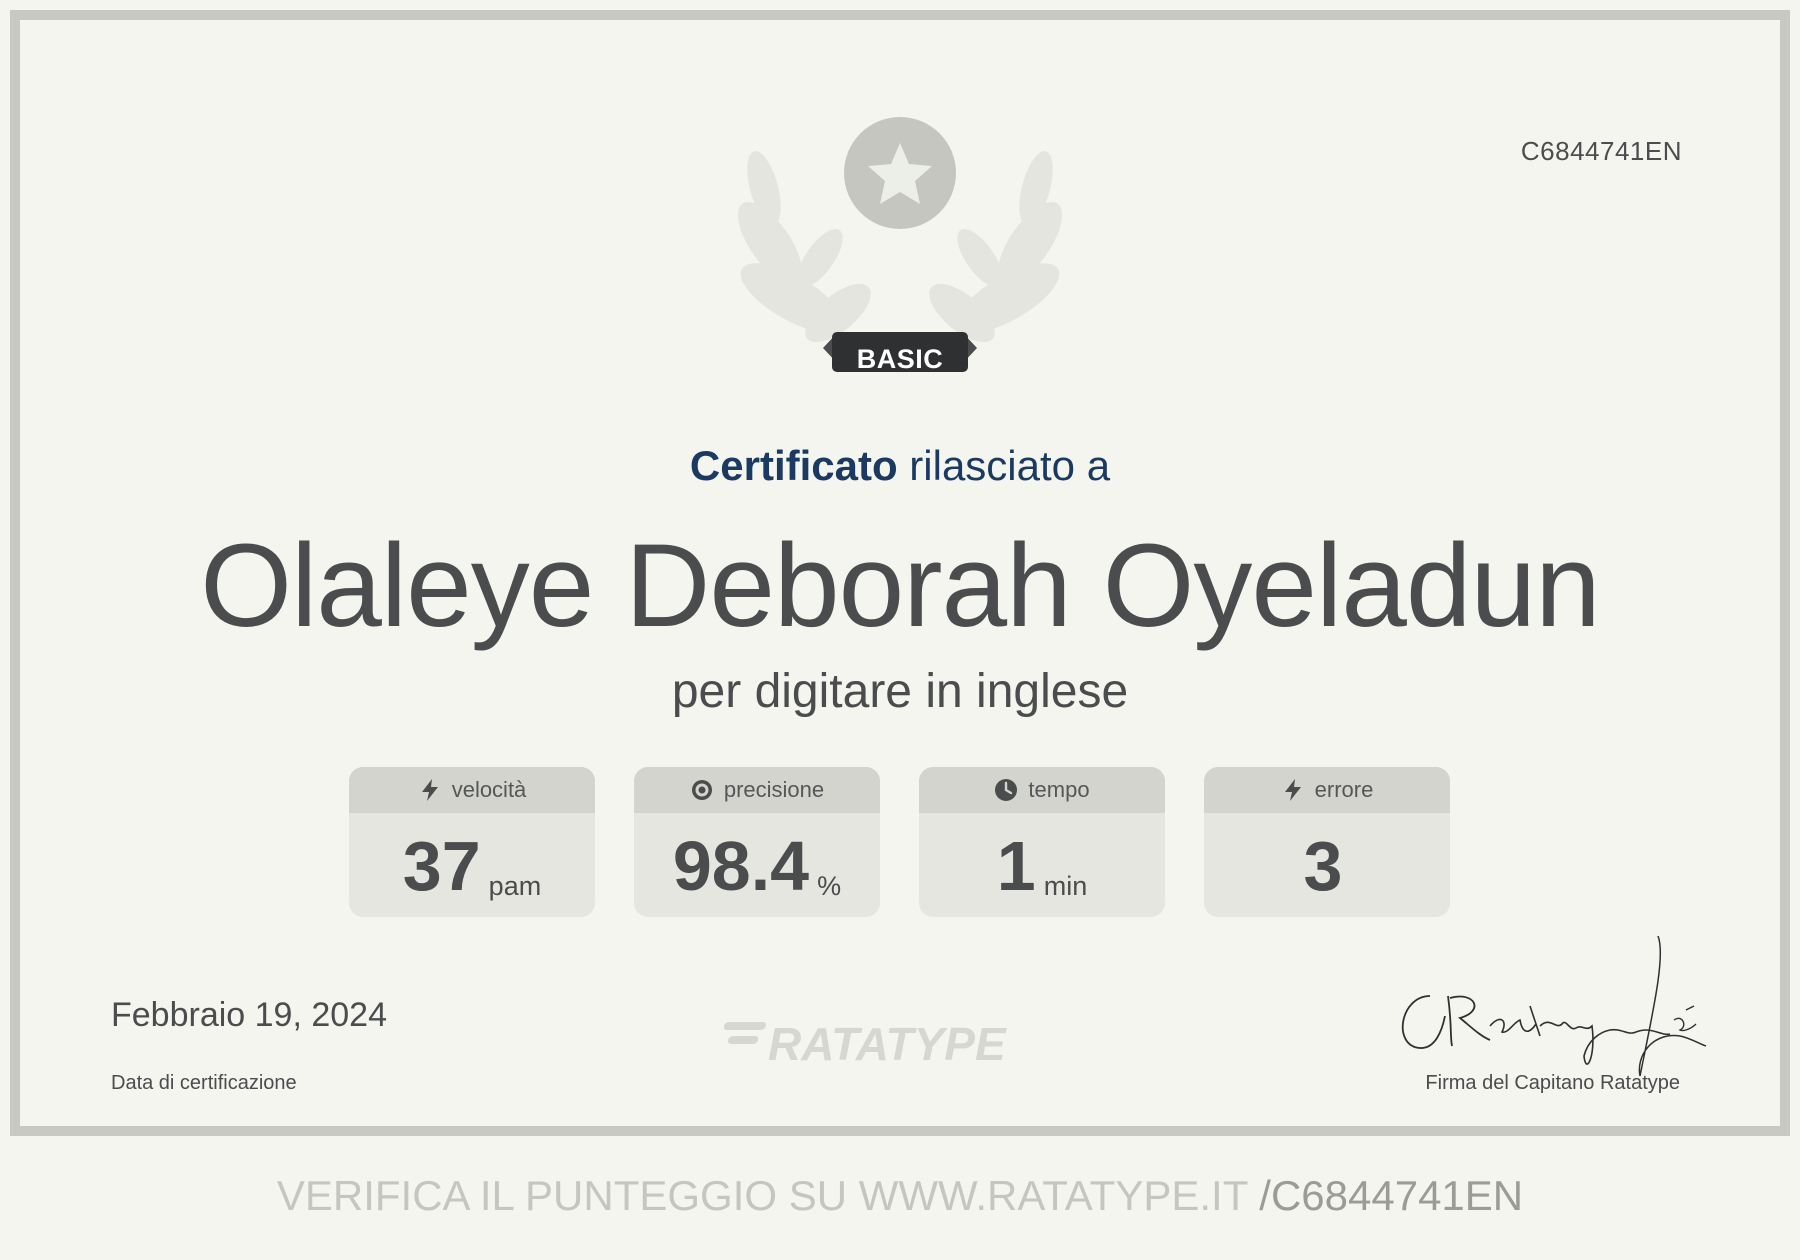  Describe the element at coordinates (793, 465) in the screenshot. I see `certificate-heading-bold: Certificato` at that location.